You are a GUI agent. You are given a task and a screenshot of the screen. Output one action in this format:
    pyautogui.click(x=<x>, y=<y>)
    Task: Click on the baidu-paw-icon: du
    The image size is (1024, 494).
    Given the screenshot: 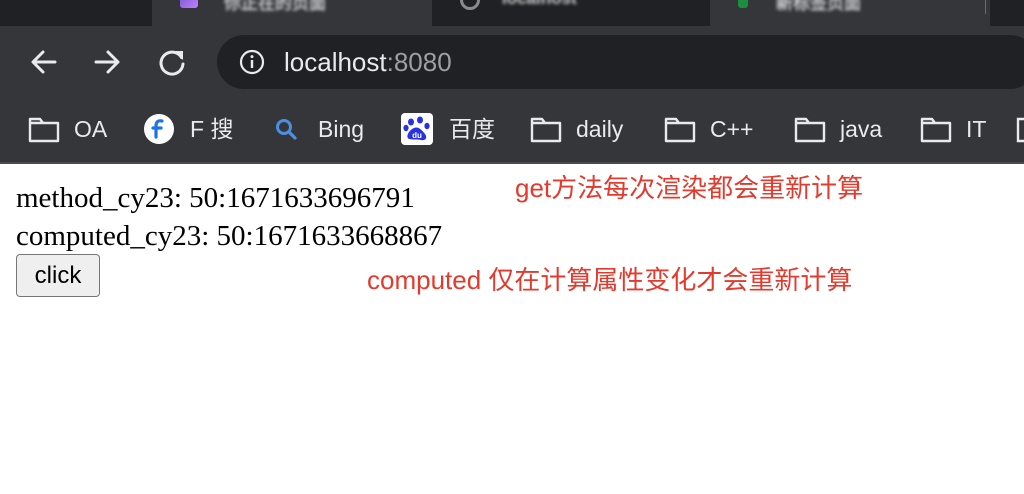 What is the action you would take?
    pyautogui.click(x=417, y=129)
    